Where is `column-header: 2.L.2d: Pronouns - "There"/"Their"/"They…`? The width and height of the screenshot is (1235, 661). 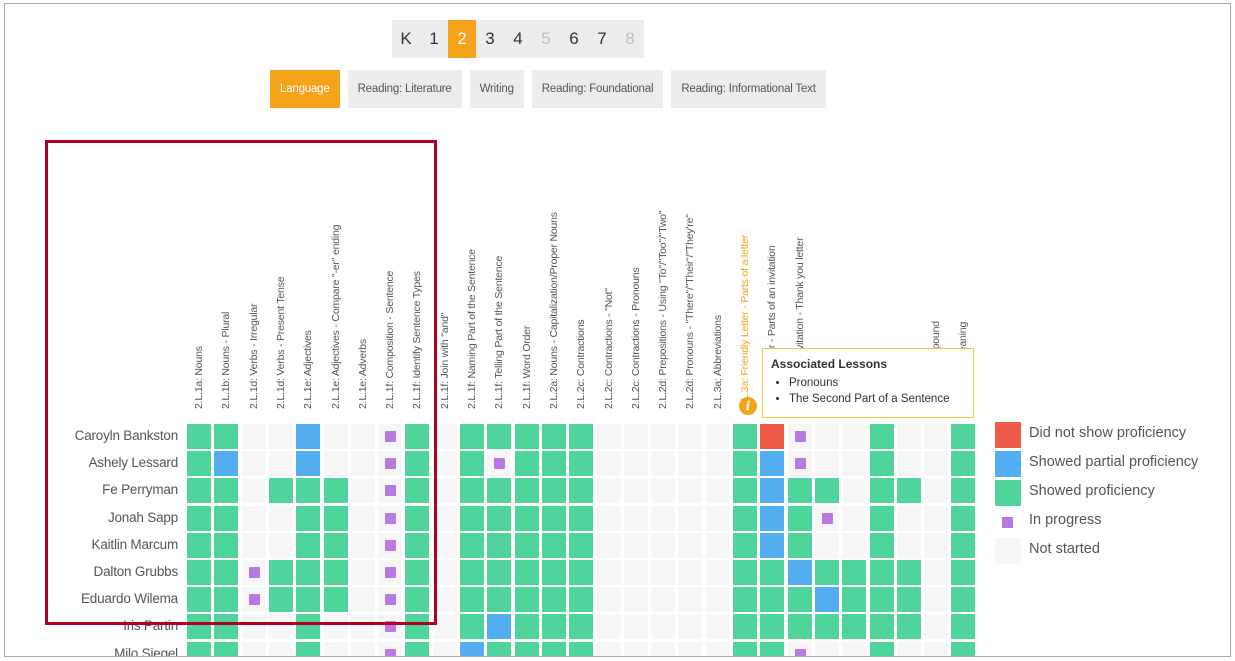
column-header: 2.L.2d: Pronouns - "There"/"Their"/"They… is located at coordinates (690, 311).